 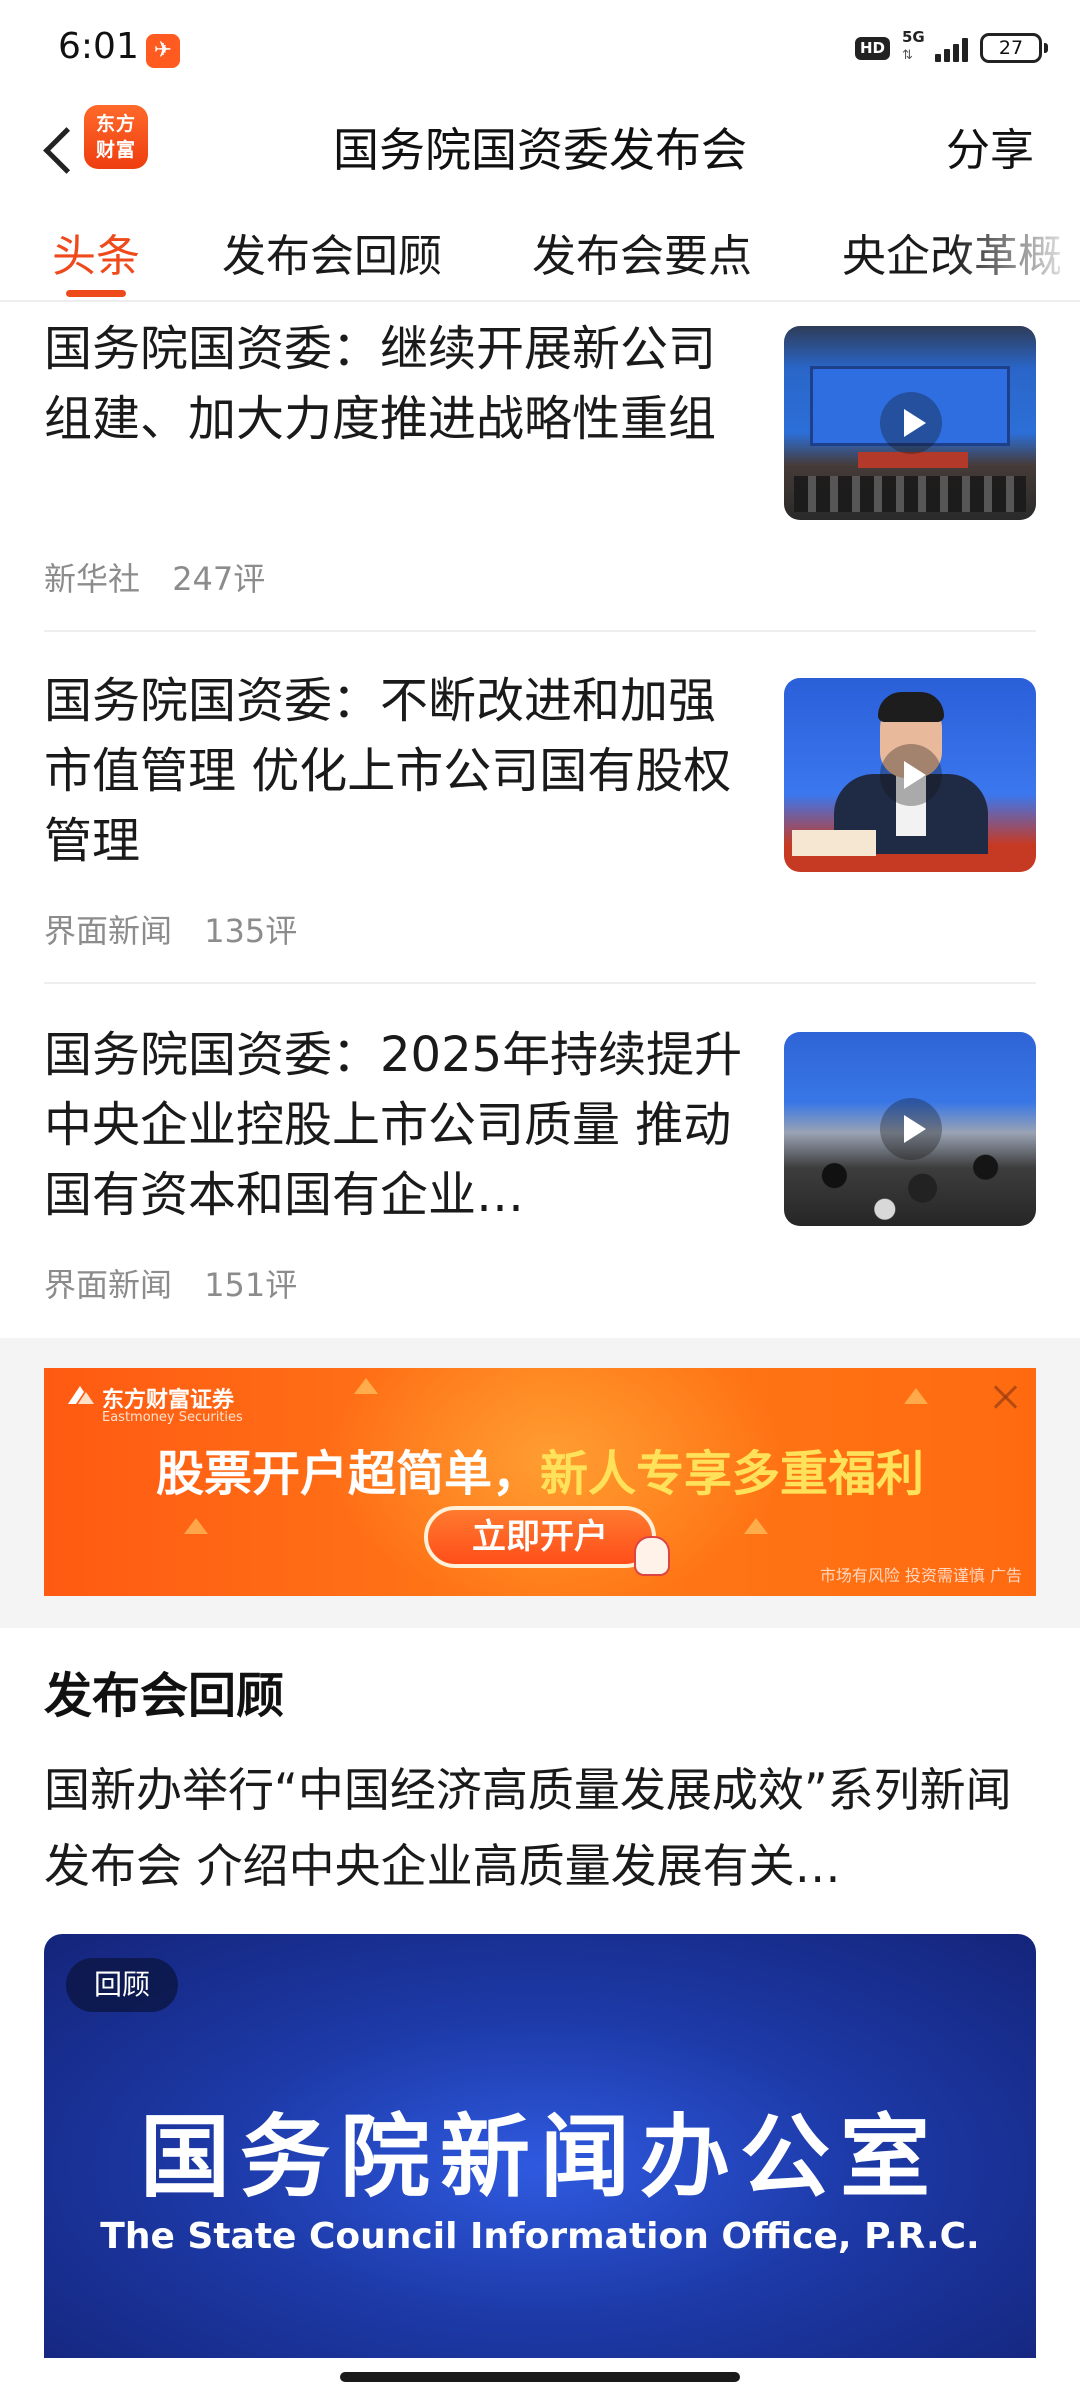 I want to click on open-account-button: 立即开户, so click(x=540, y=1537).